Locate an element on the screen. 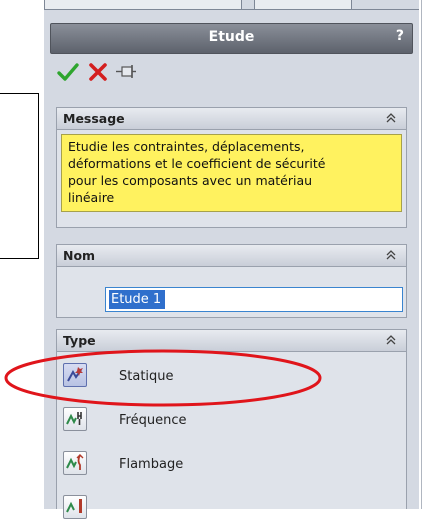 The height and width of the screenshot is (525, 429). thermal-study-icon is located at coordinates (75, 507).